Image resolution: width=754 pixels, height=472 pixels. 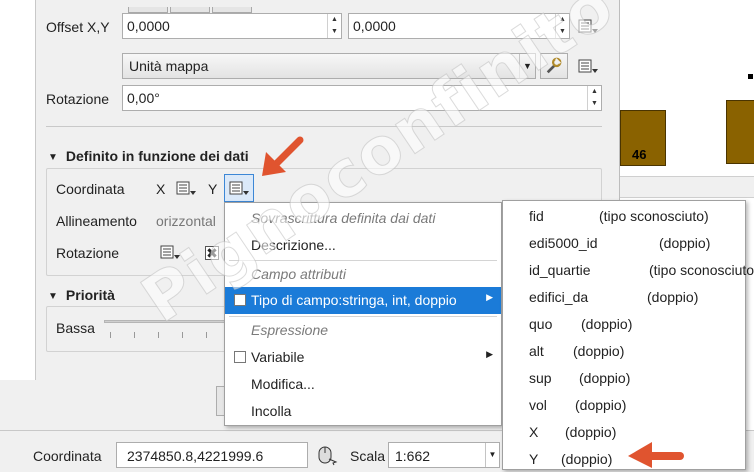 I want to click on field-name: alt, so click(x=536, y=351).